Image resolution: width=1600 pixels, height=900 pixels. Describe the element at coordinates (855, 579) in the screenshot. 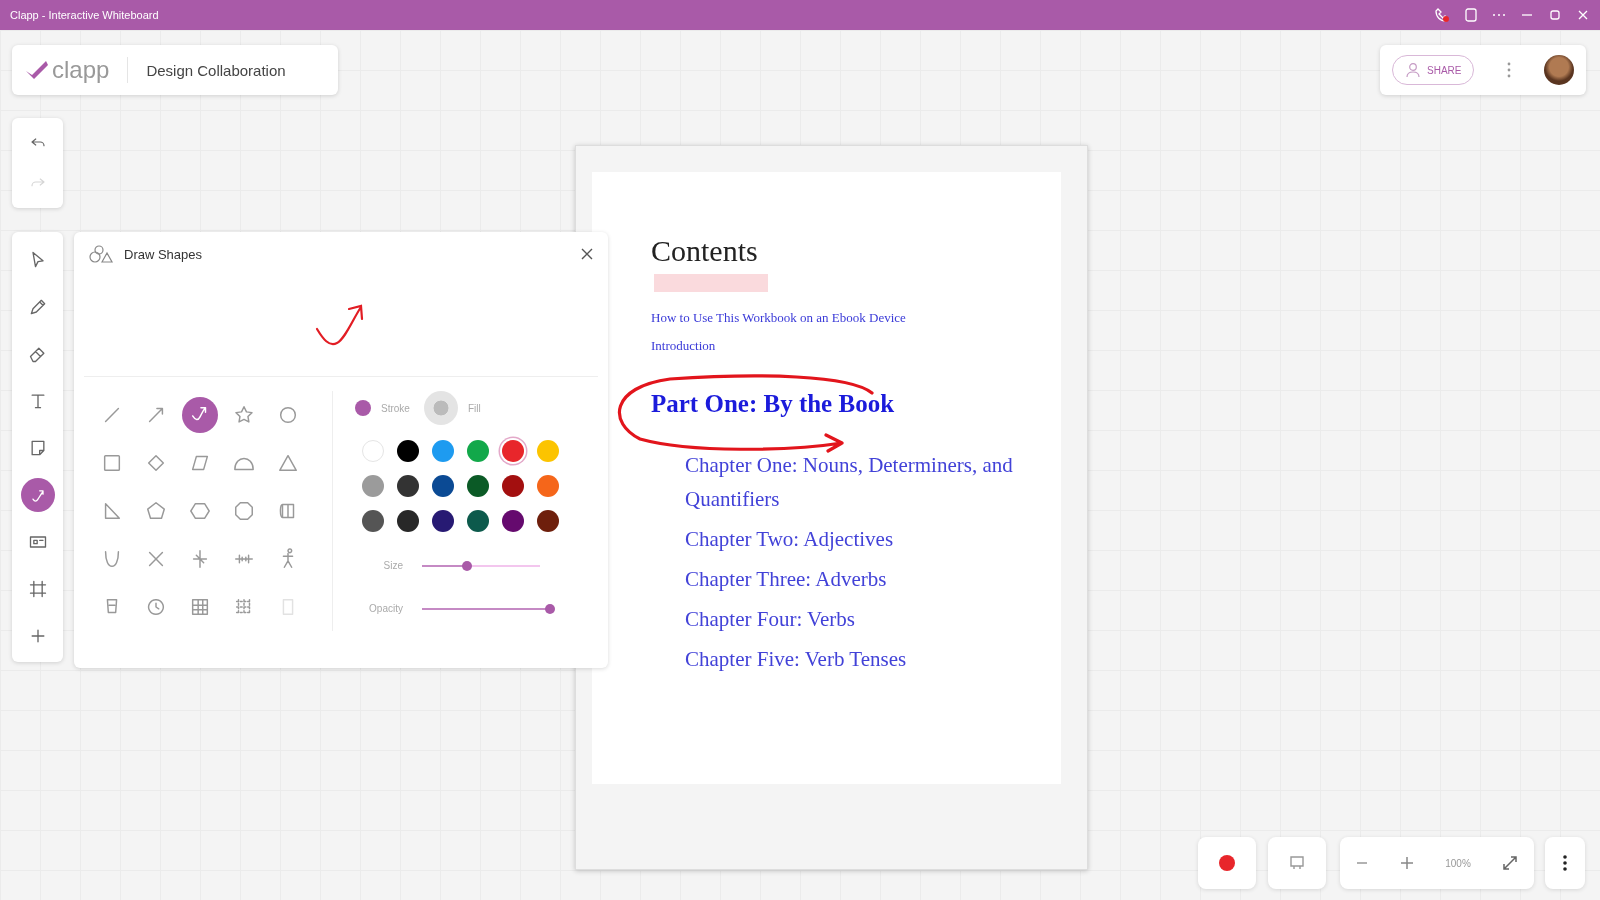

I see `toc-link: Chapter Three: Adverbs` at that location.